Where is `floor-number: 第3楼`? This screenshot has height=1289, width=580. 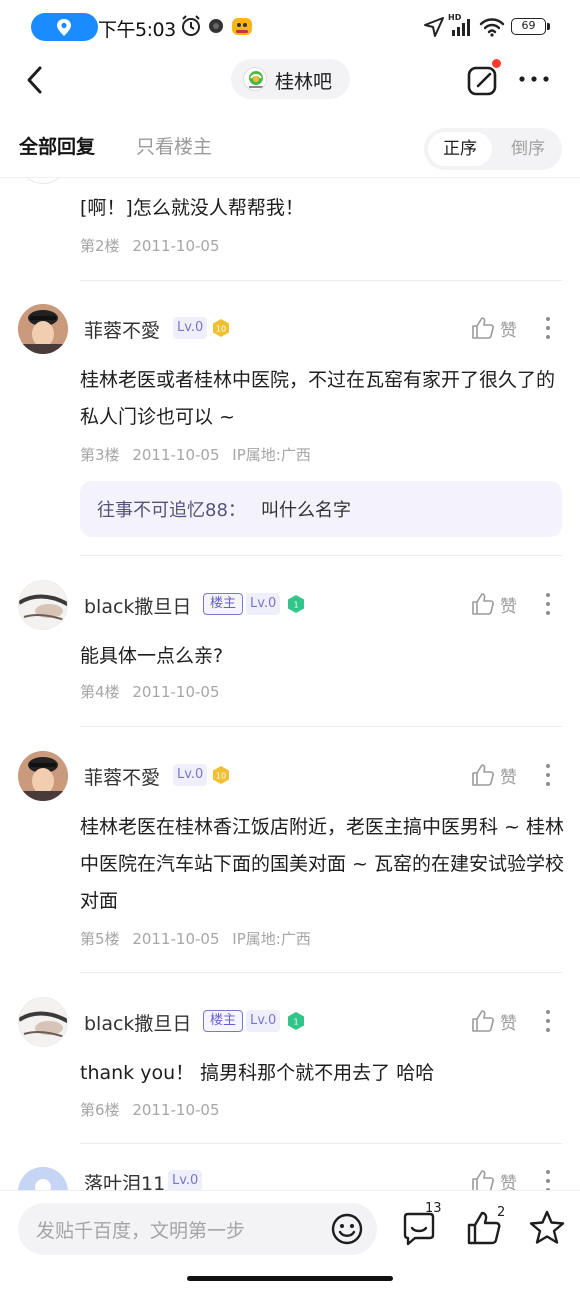 floor-number: 第3楼 is located at coordinates (100, 455).